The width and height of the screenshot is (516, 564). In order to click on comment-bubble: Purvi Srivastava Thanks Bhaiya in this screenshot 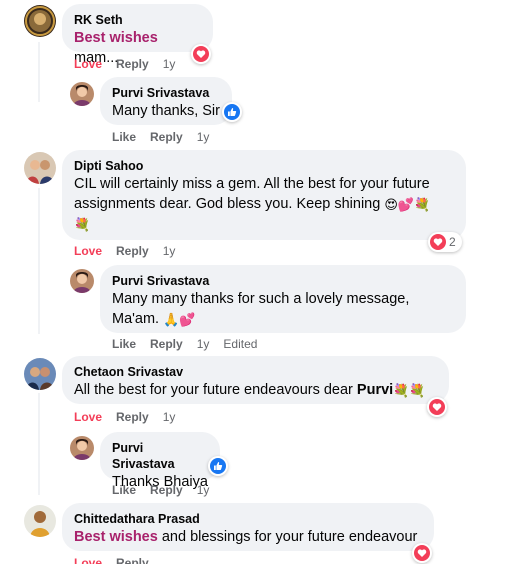, I will do `click(160, 461)`.